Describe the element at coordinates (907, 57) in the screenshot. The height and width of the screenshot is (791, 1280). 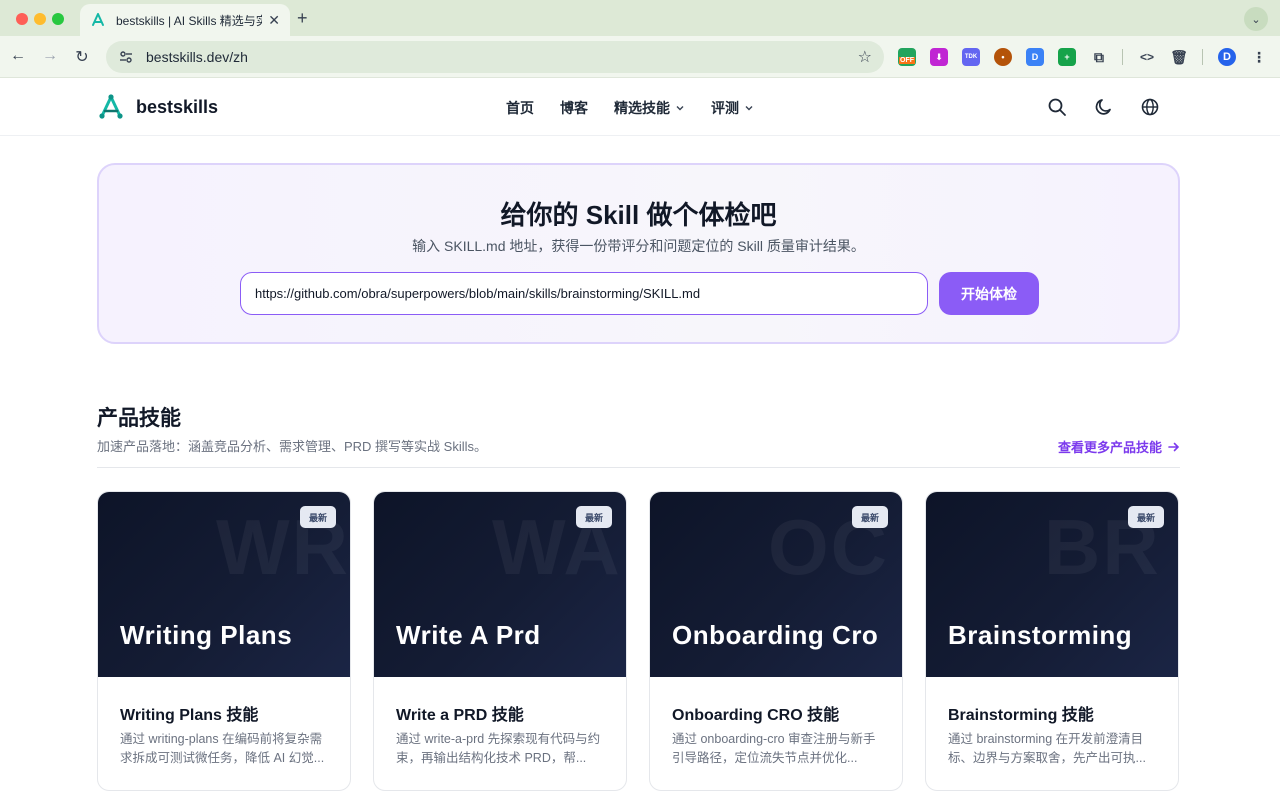
I see `coupon-extension-icon: OFF` at that location.